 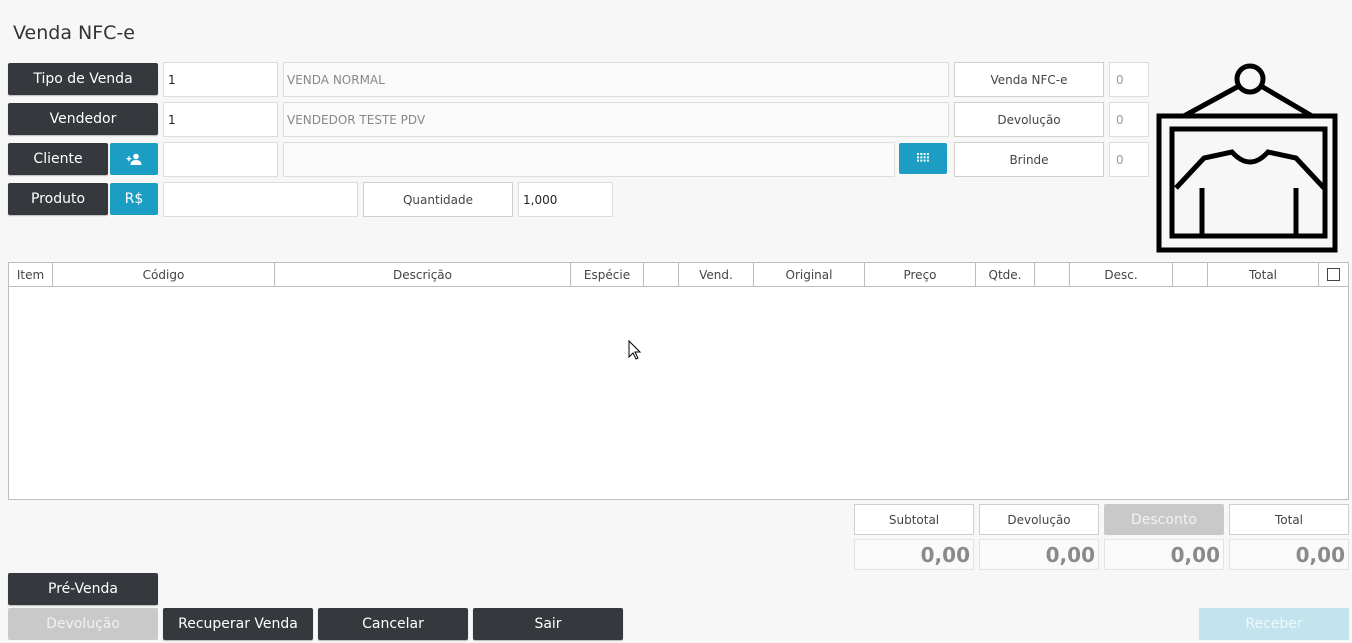 What do you see at coordinates (58, 199) in the screenshot?
I see `produto-button: Produto` at bounding box center [58, 199].